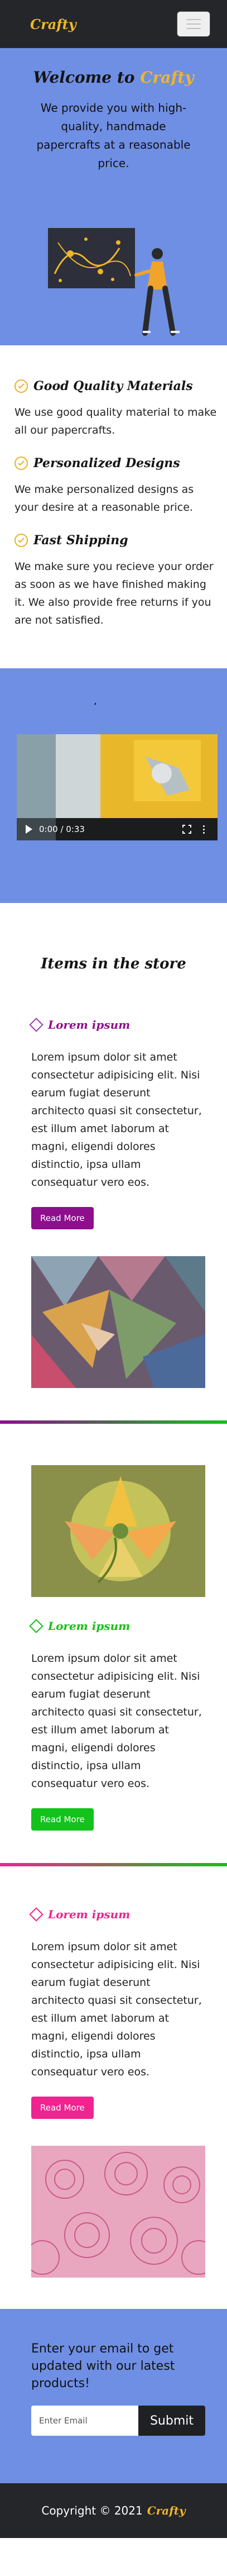 This screenshot has height=2576, width=227. Describe the element at coordinates (95, 701) in the screenshot. I see `video-caption: ,` at that location.